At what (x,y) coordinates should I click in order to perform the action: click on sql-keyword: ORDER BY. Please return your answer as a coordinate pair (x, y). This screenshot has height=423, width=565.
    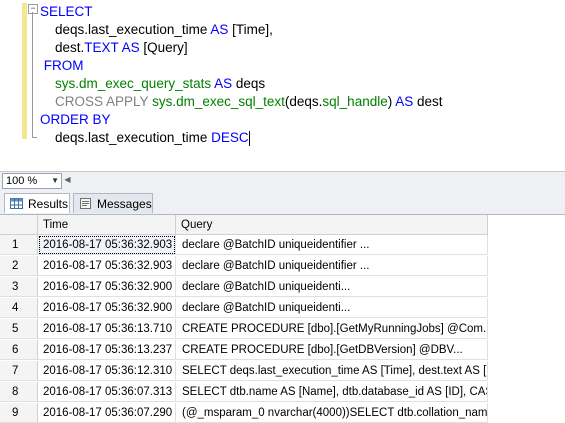
    Looking at the image, I should click on (75, 119).